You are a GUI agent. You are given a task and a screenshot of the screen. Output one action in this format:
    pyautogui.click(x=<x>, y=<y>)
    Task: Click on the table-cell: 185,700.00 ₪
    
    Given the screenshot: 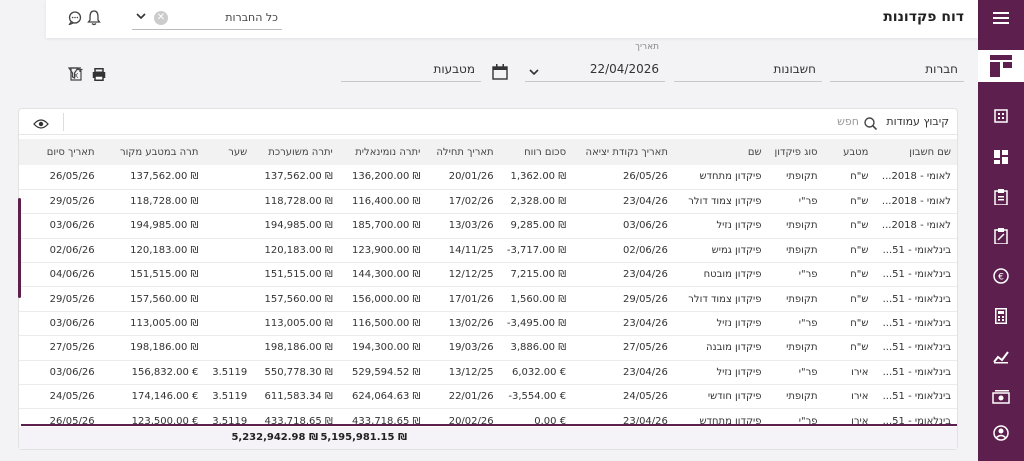 What is the action you would take?
    pyautogui.click(x=382, y=226)
    